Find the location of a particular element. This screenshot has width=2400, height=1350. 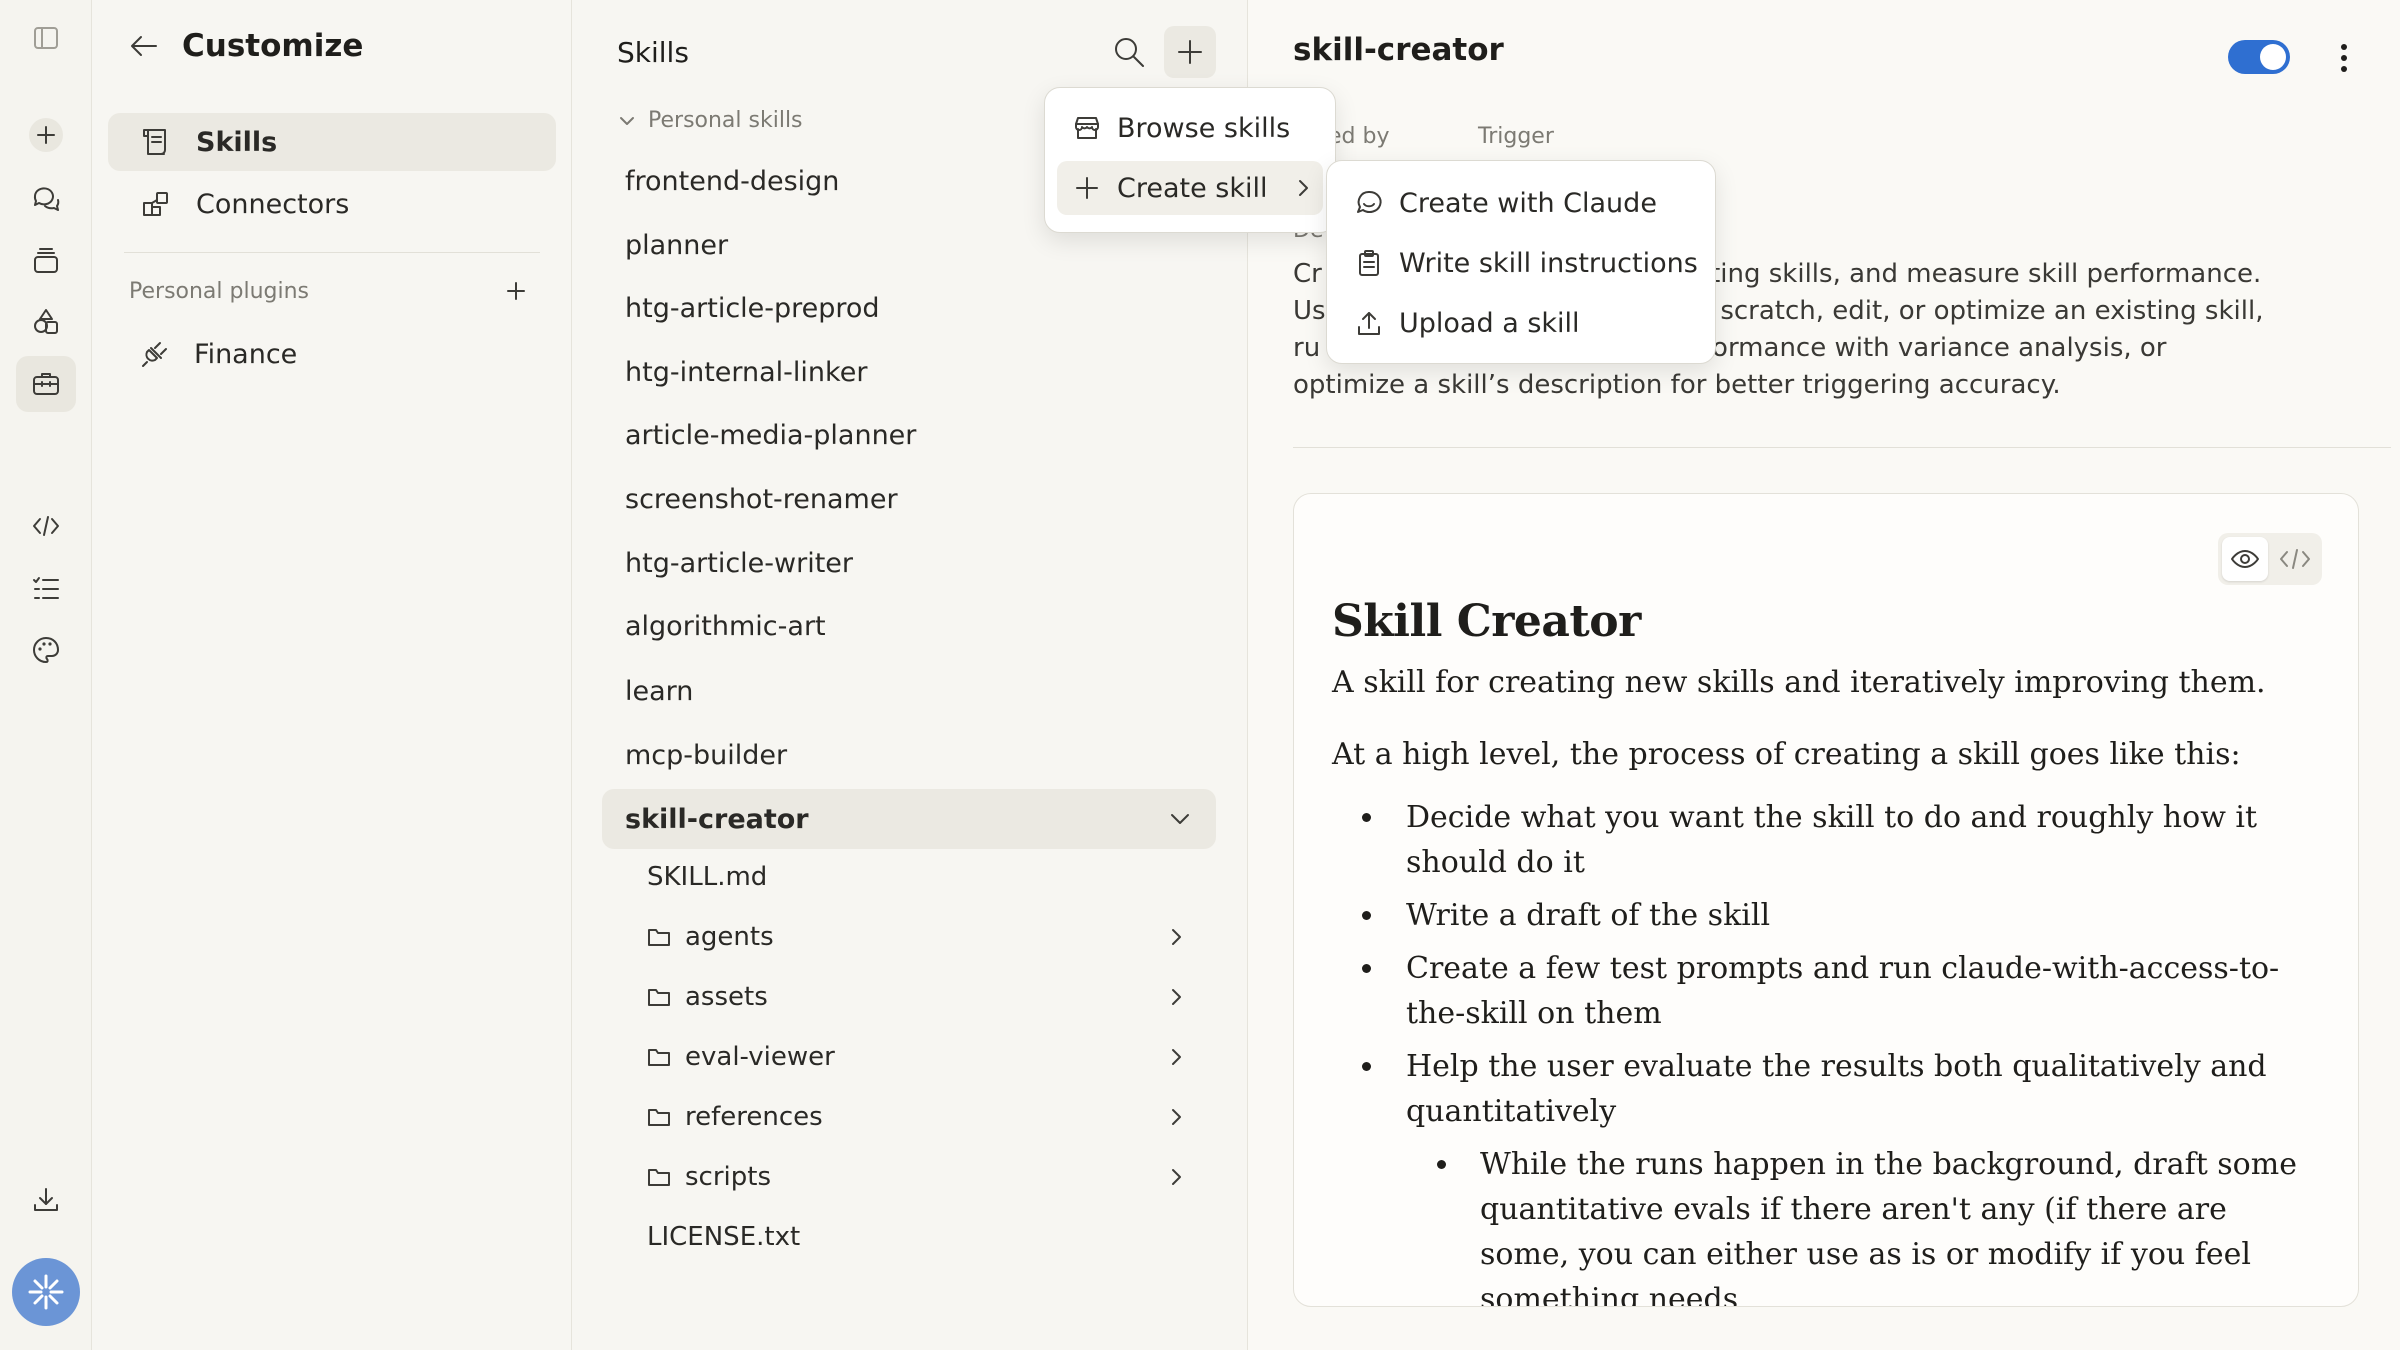

code-icon is located at coordinates (46, 526).